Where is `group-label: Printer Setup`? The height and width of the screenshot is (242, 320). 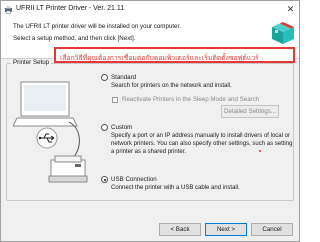
group-label: Printer Setup is located at coordinates (31, 62).